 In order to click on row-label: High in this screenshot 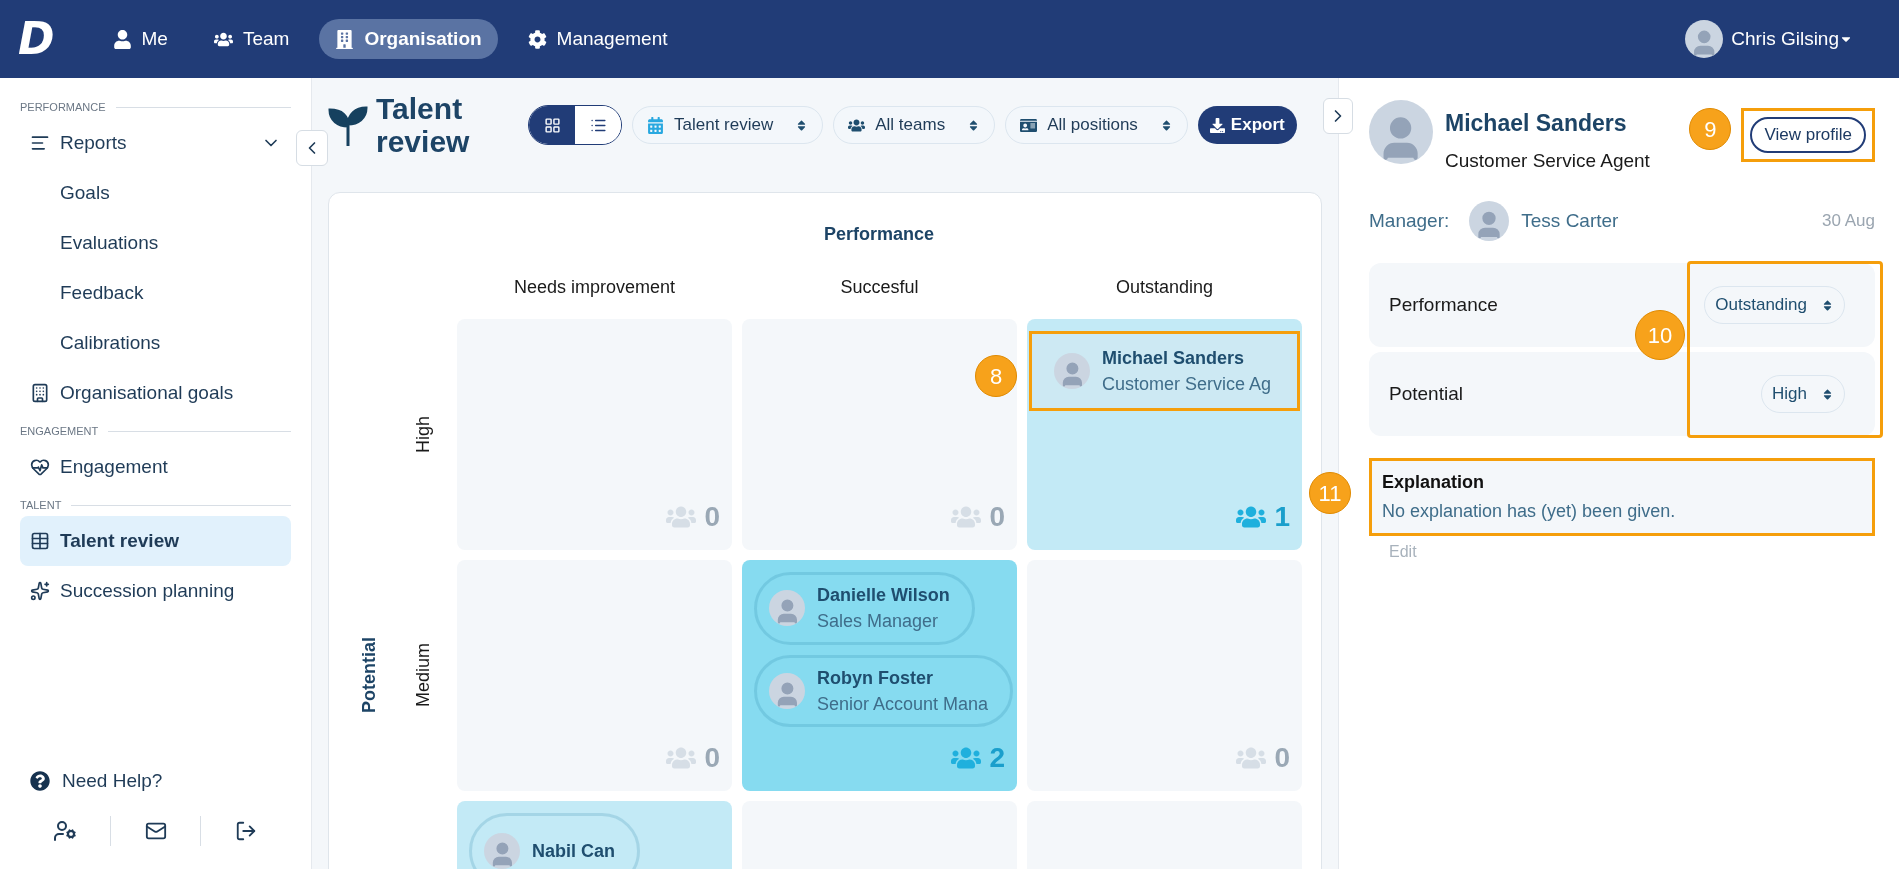, I will do `click(422, 434)`.